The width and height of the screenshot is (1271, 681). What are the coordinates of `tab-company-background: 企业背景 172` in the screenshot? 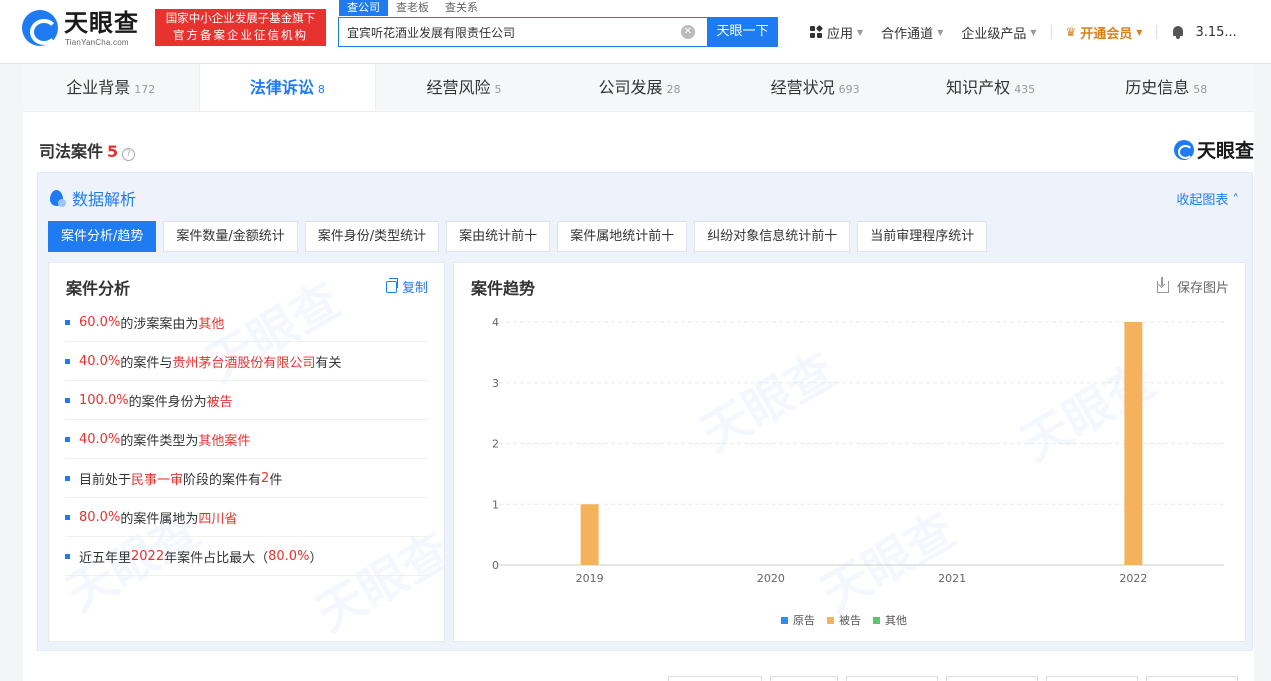 It's located at (111, 87).